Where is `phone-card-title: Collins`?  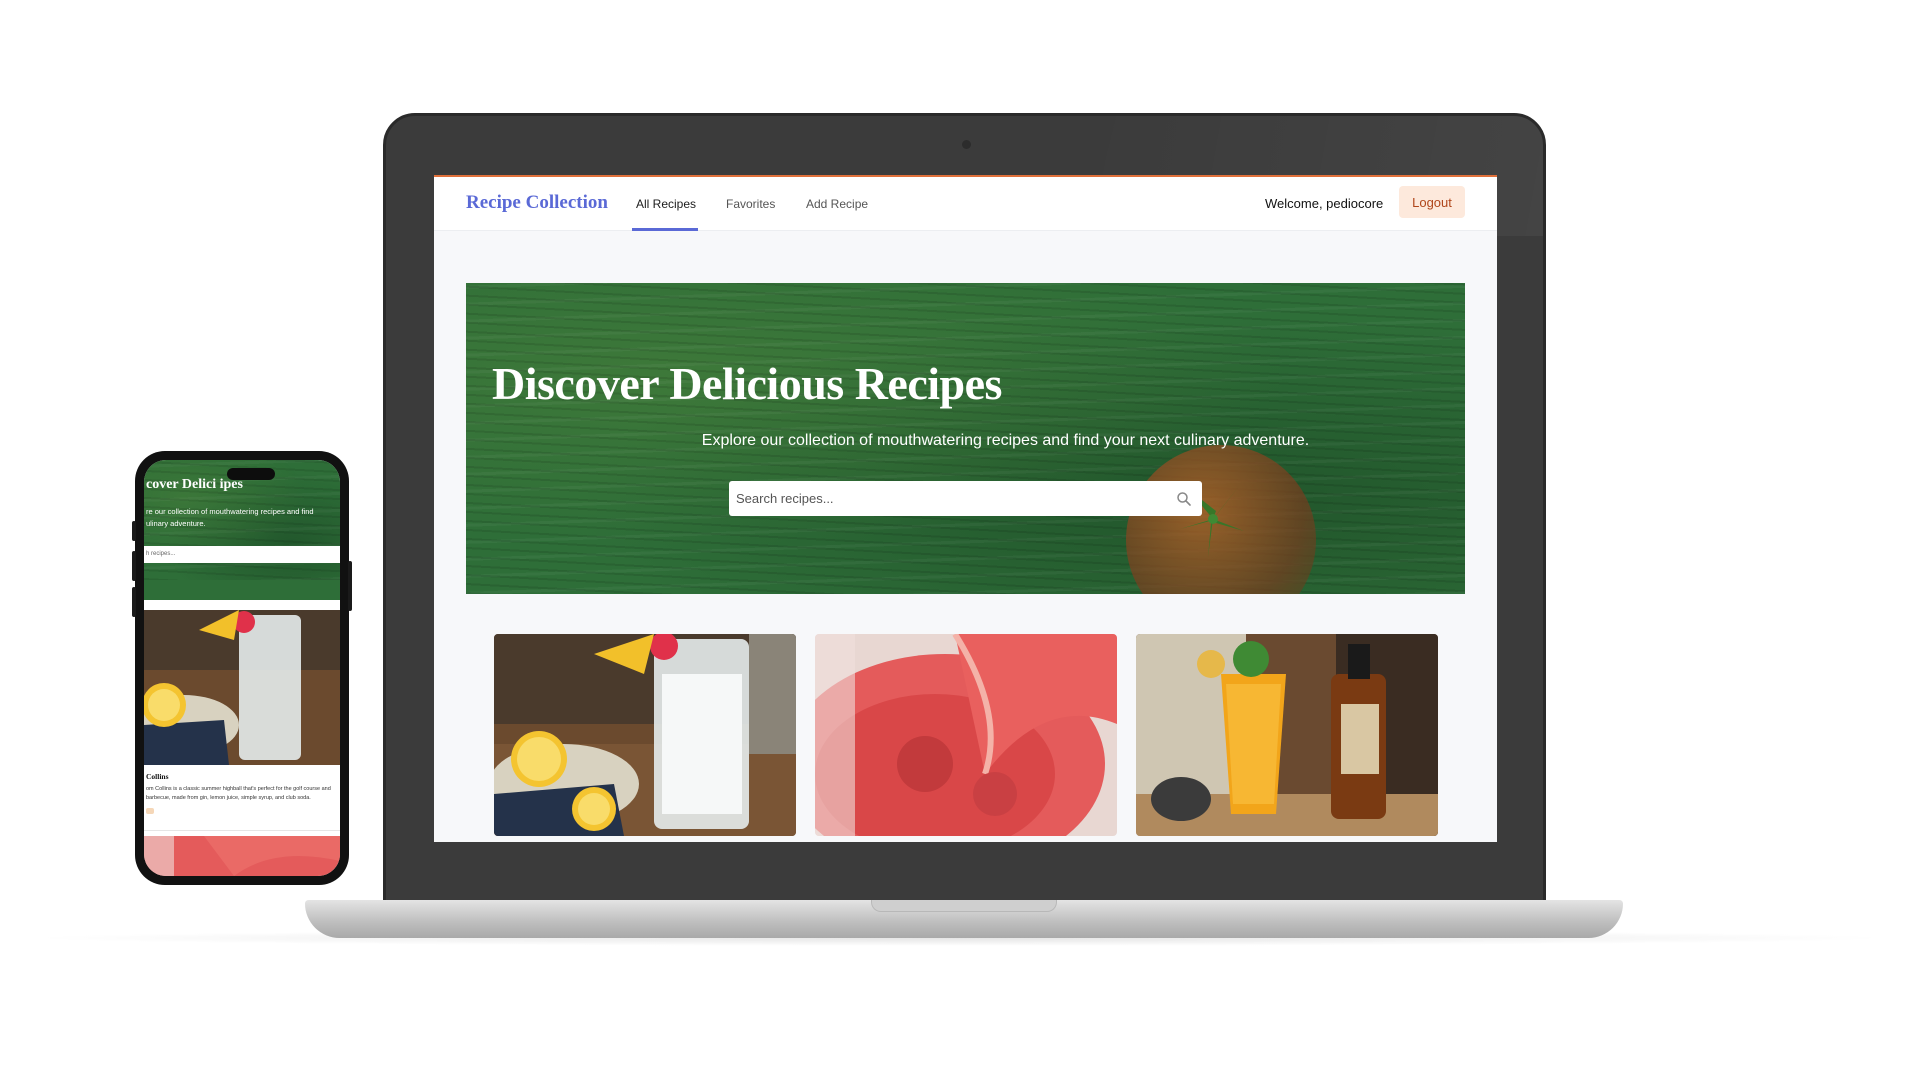
phone-card-title: Collins is located at coordinates (157, 776).